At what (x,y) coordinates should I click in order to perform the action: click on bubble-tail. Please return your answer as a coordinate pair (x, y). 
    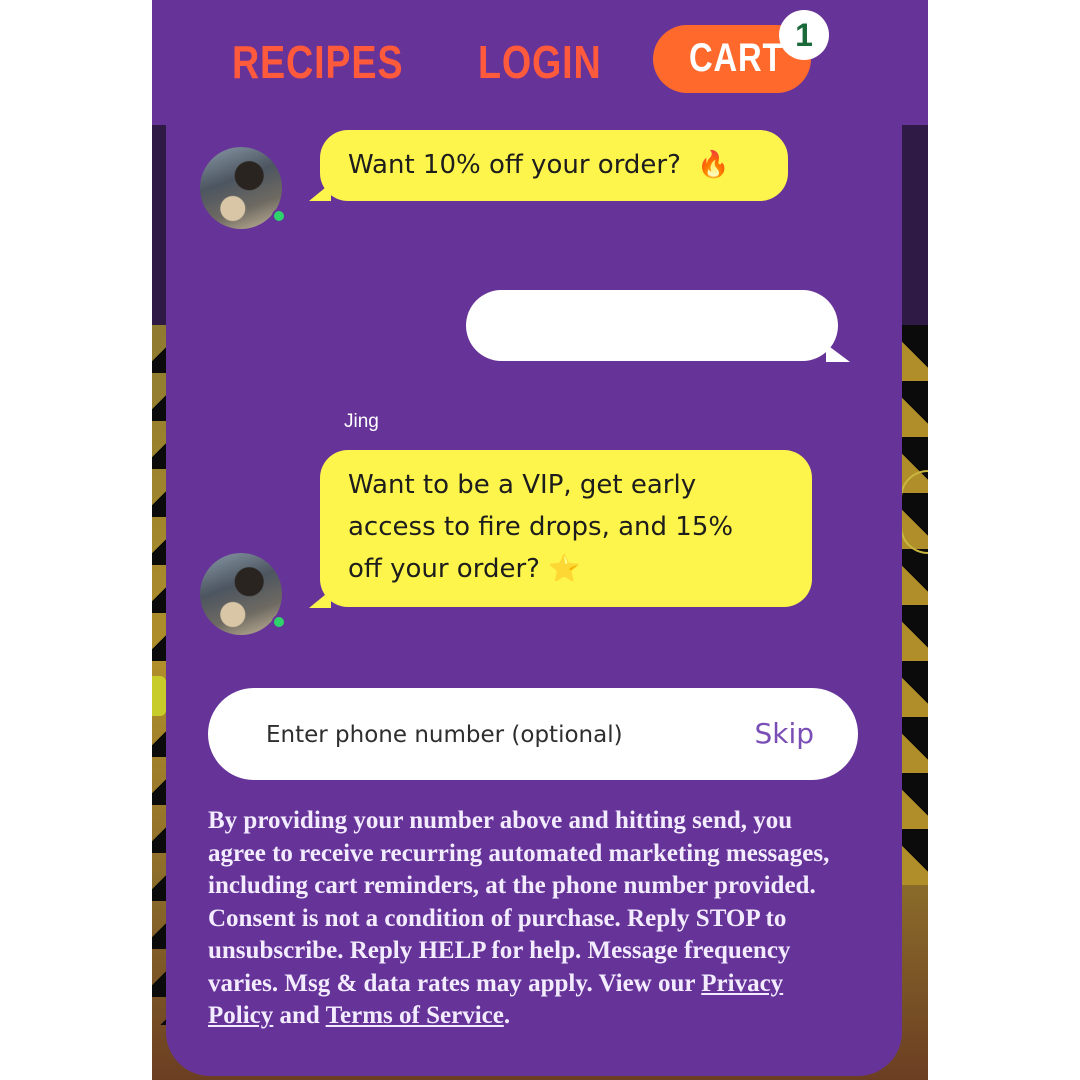
    Looking at the image, I should click on (838, 353).